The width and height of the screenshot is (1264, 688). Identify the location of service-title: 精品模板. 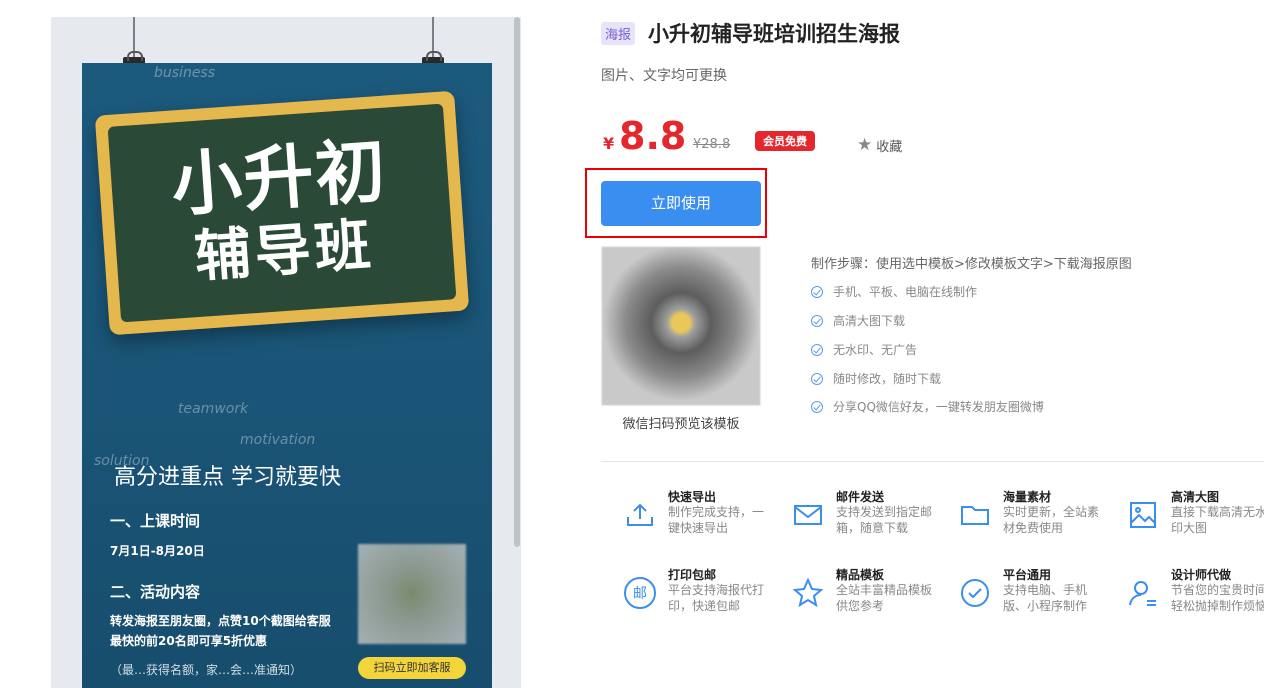
(860, 575).